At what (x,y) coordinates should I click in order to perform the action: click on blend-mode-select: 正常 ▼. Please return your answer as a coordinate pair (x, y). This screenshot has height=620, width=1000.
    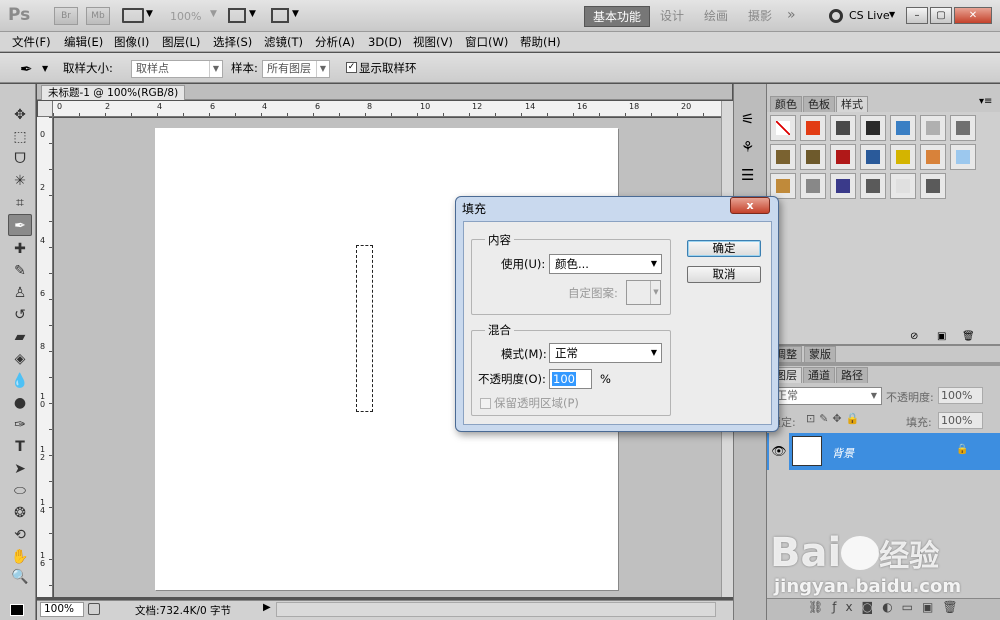
    Looking at the image, I should click on (826, 396).